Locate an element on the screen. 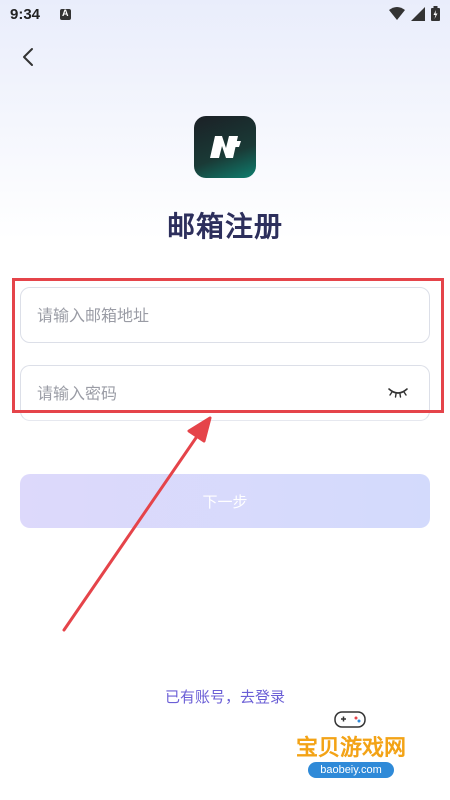  eye-closed-icon is located at coordinates (398, 393).